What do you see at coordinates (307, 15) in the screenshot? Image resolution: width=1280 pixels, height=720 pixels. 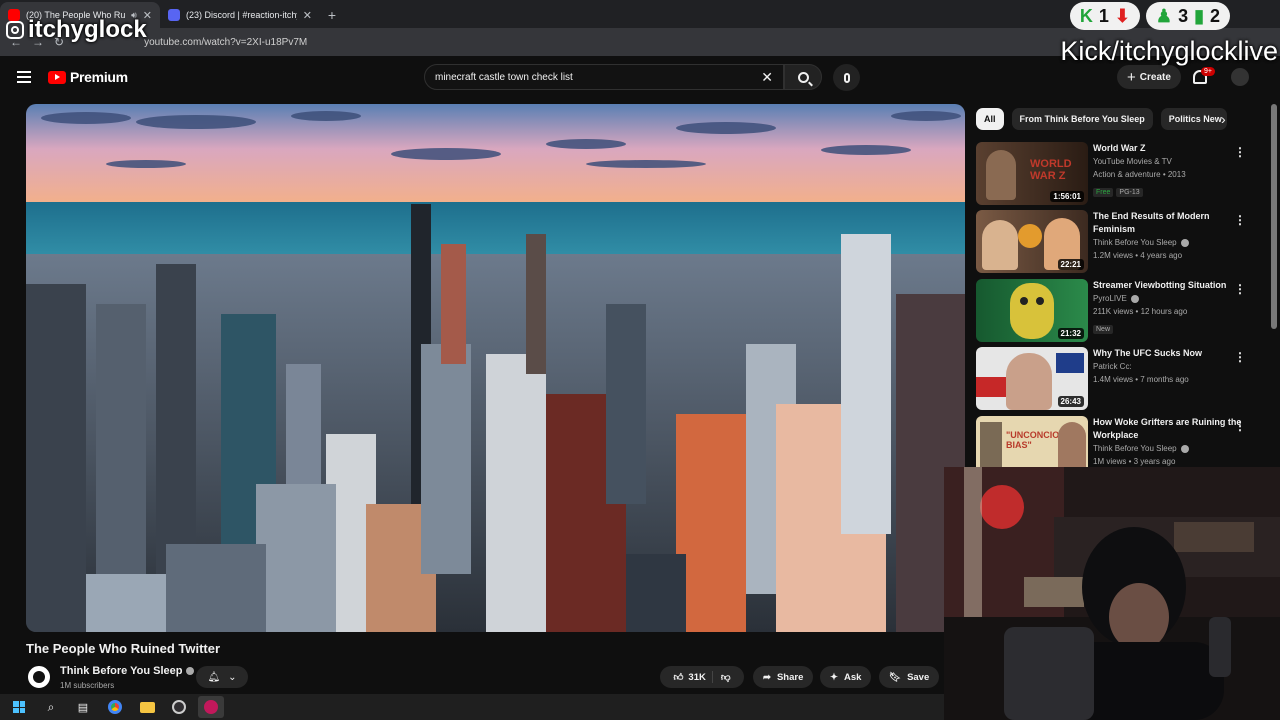 I see `close-tab-icon: ✕` at bounding box center [307, 15].